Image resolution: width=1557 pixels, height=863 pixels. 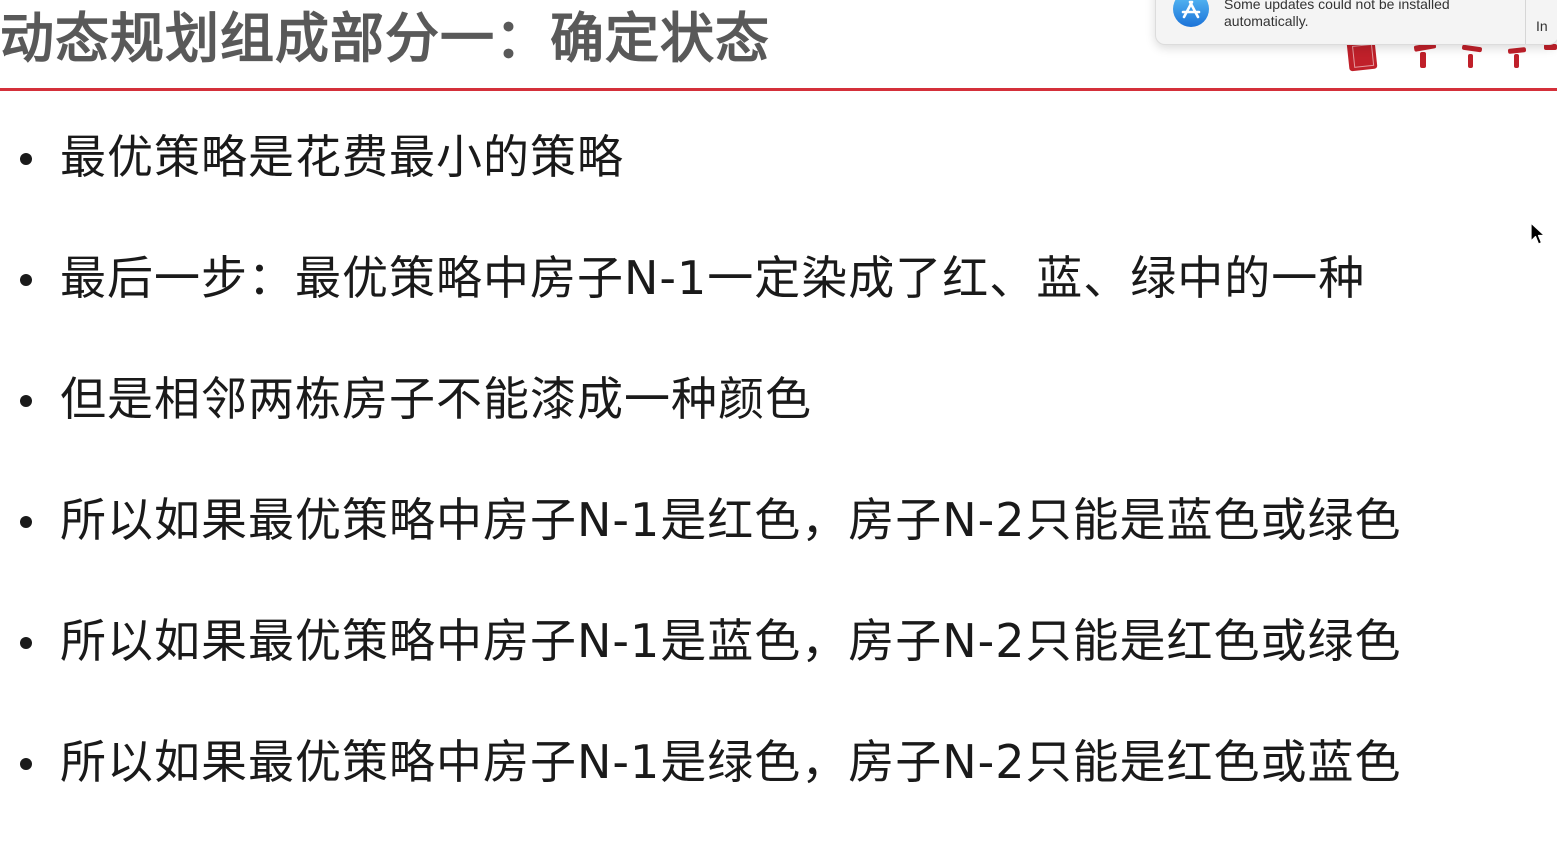 I want to click on install-button: In, so click(x=1542, y=26).